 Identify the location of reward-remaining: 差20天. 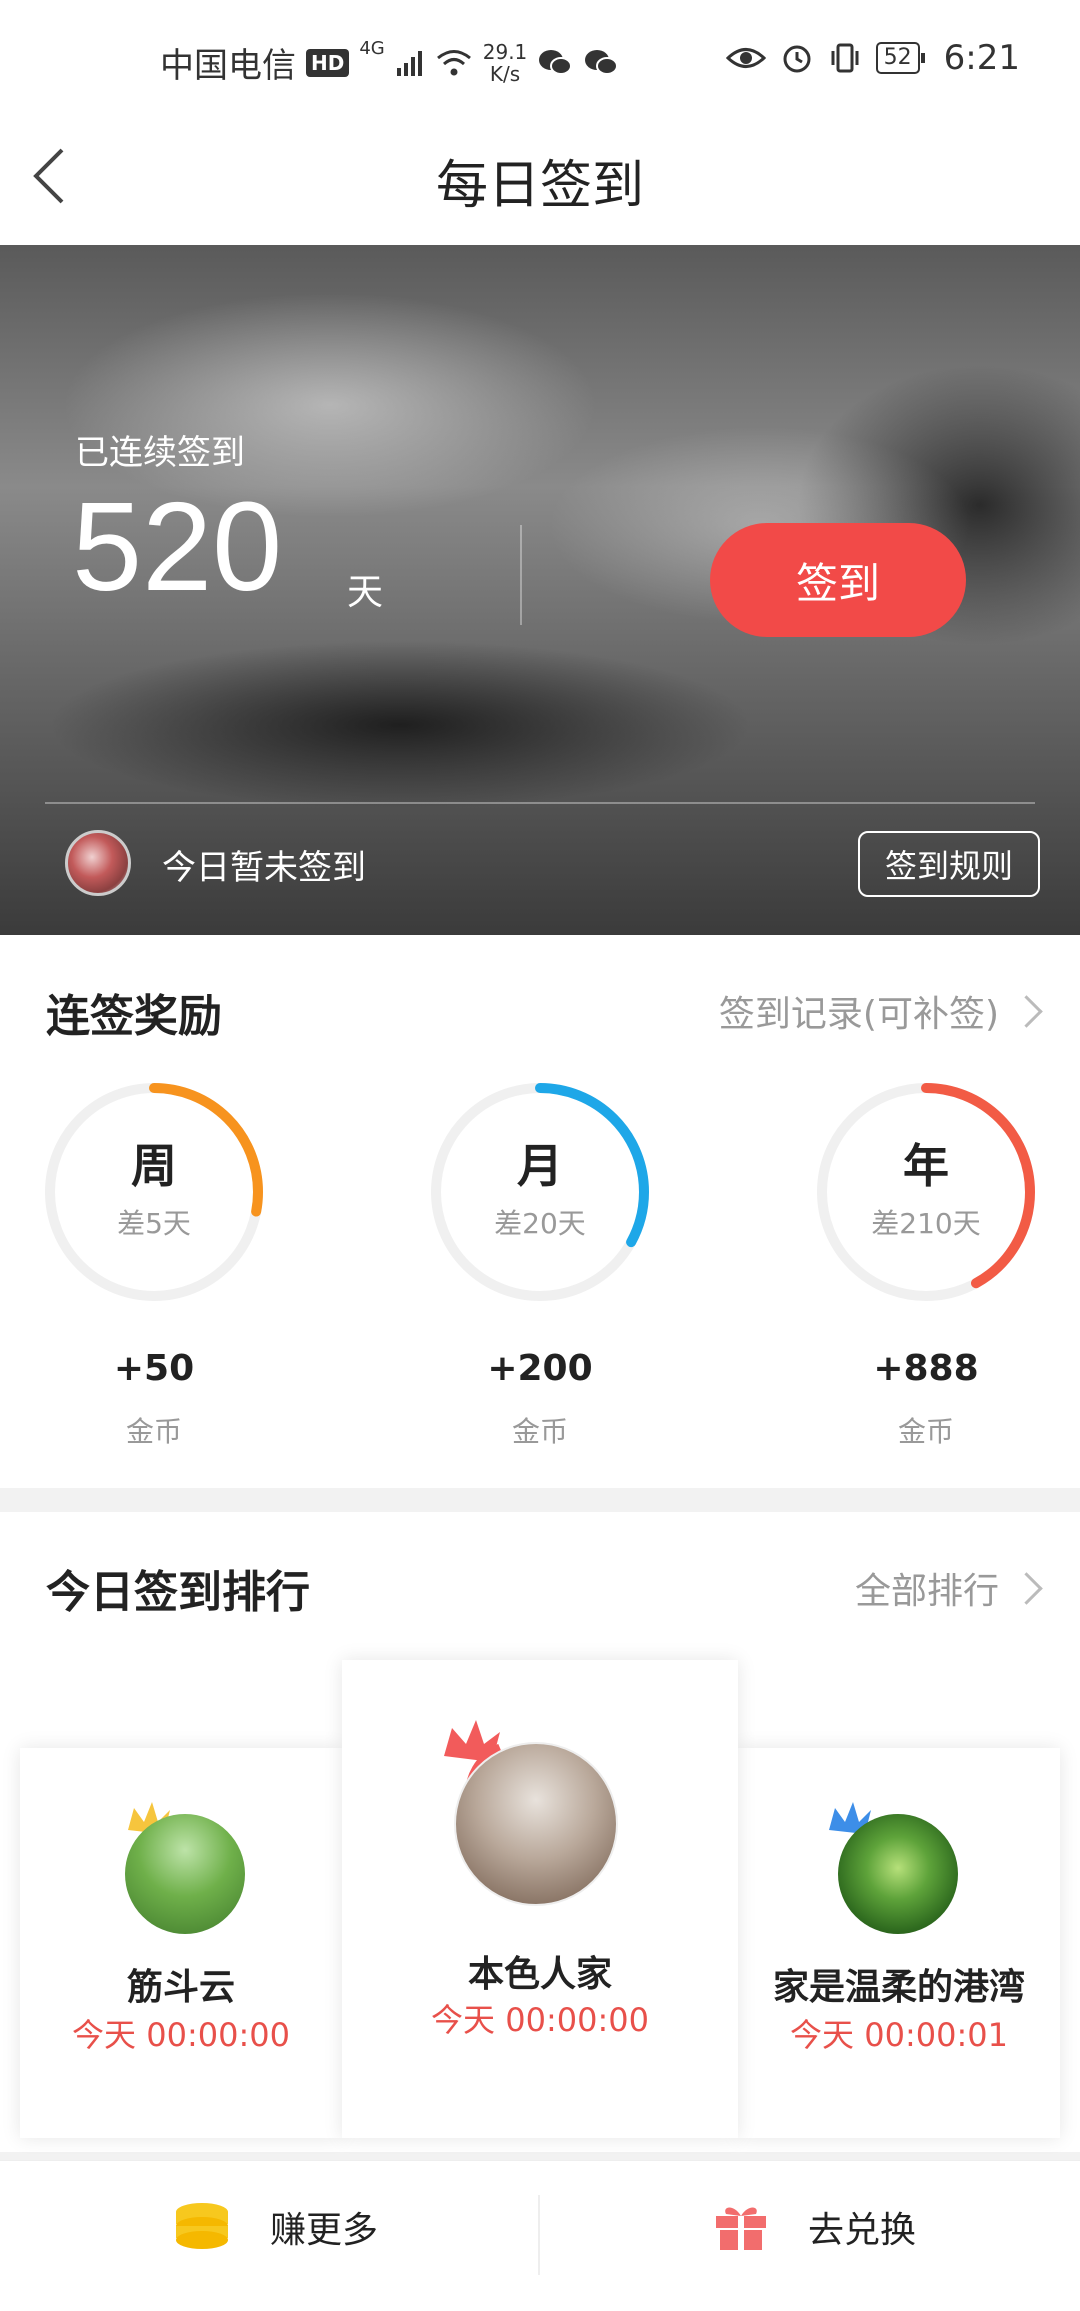
(540, 1223).